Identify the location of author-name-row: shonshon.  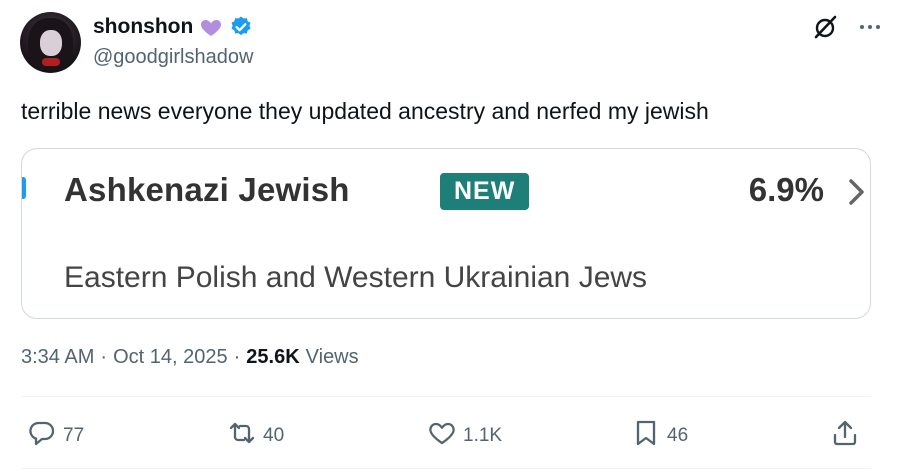
(173, 27).